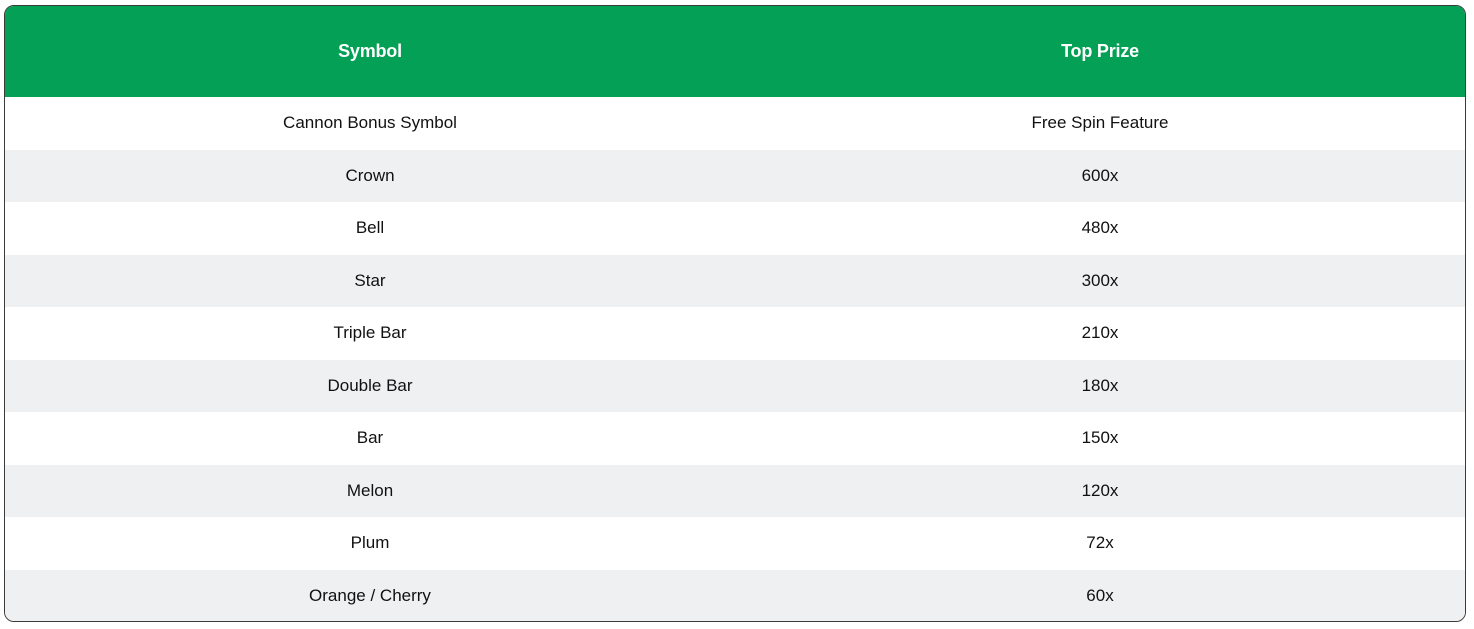  I want to click on symbol-cell: Double Bar, so click(370, 385).